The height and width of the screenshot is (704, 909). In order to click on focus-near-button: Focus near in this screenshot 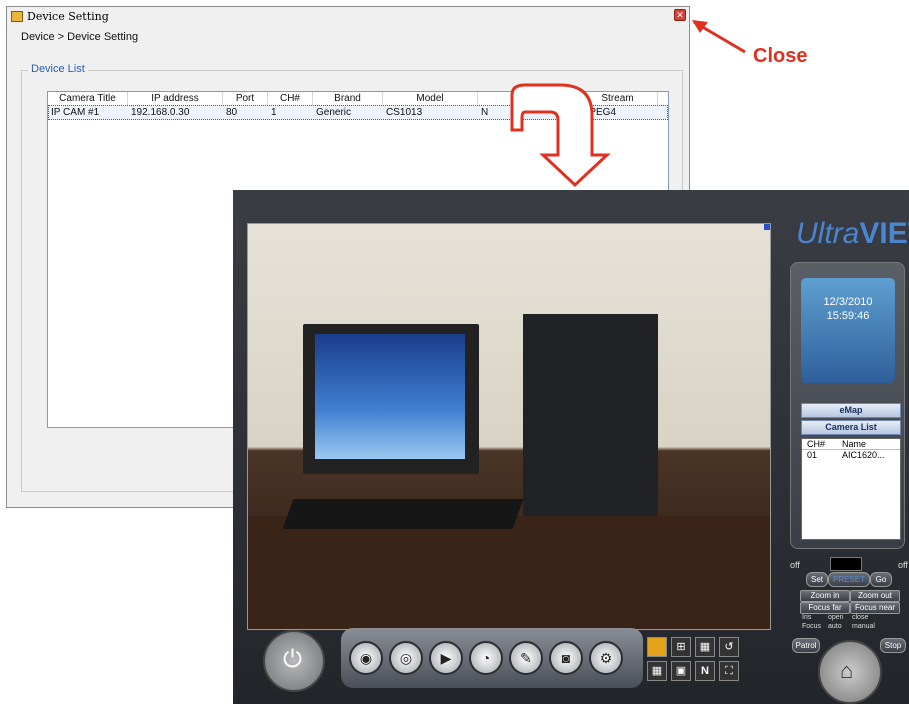, I will do `click(875, 608)`.